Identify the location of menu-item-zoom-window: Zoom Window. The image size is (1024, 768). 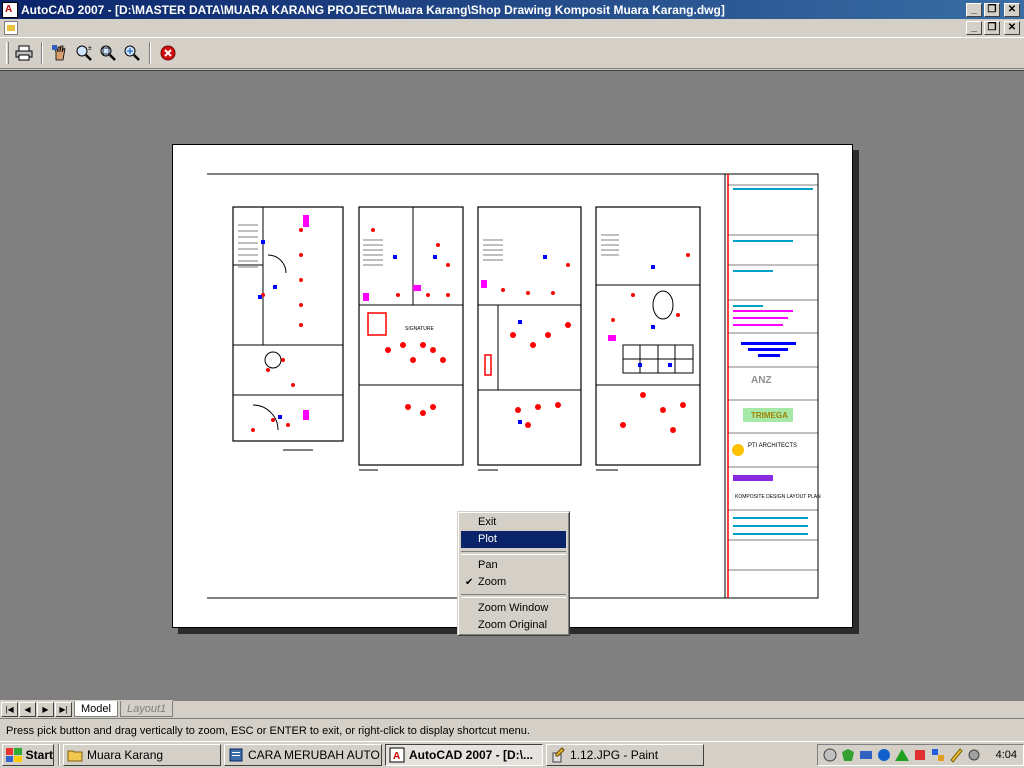
(513, 608).